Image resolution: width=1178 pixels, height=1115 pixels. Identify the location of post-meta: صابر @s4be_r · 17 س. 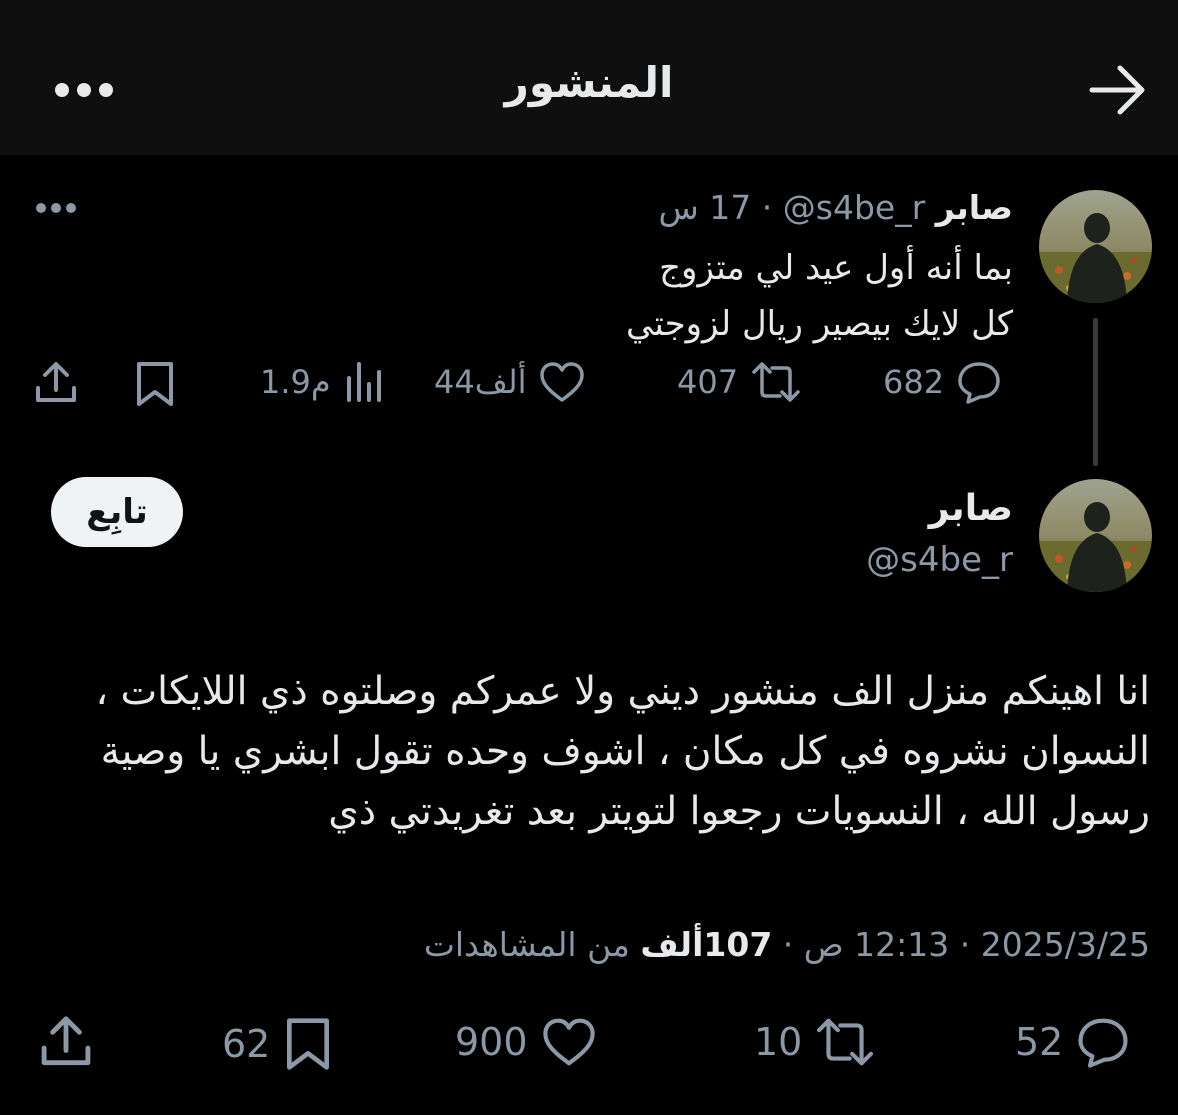
(836, 207).